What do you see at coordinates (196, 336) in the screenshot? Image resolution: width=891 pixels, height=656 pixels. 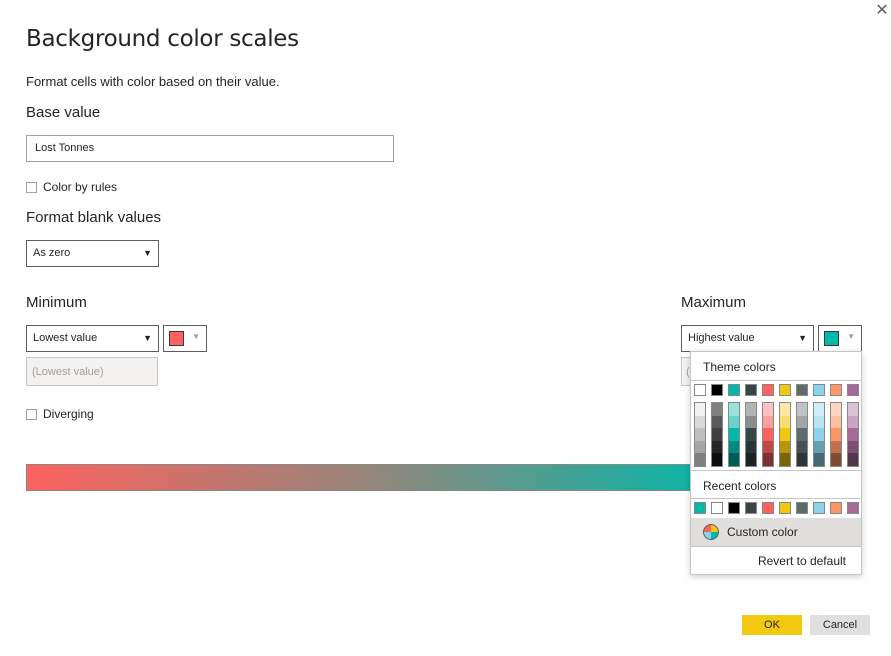 I see `chevron-down-icon: ▼` at bounding box center [196, 336].